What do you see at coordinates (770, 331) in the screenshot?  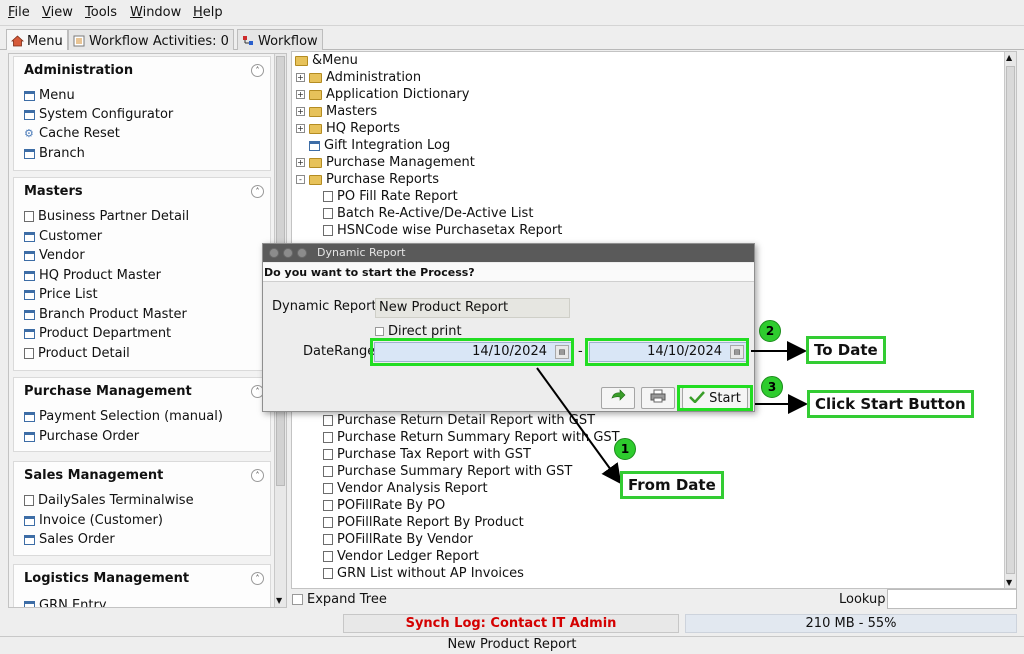 I see `step-number-2: 2` at bounding box center [770, 331].